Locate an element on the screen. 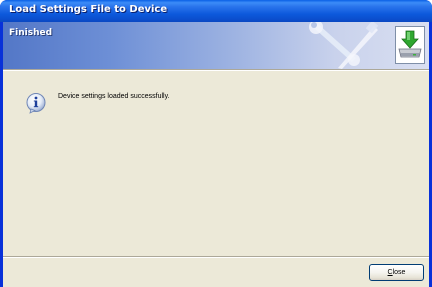 The image size is (432, 287). title-bar: Load Settings File to Device is located at coordinates (216, 11).